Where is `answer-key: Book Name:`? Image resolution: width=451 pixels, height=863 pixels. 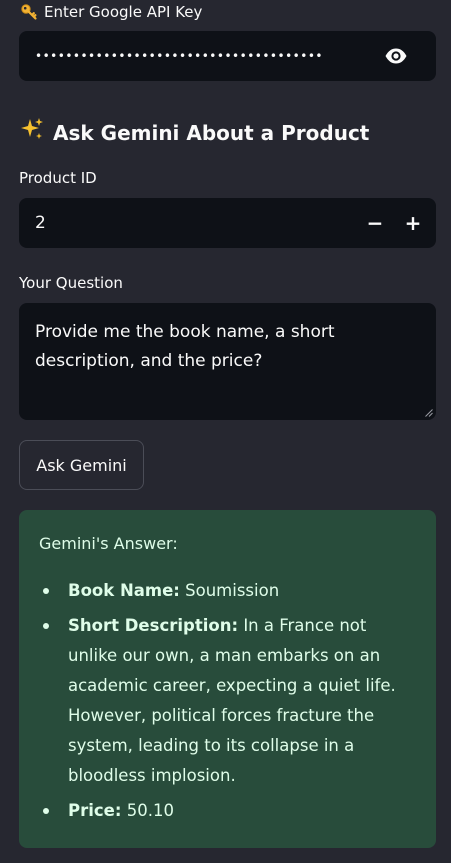
answer-key: Book Name: is located at coordinates (124, 590).